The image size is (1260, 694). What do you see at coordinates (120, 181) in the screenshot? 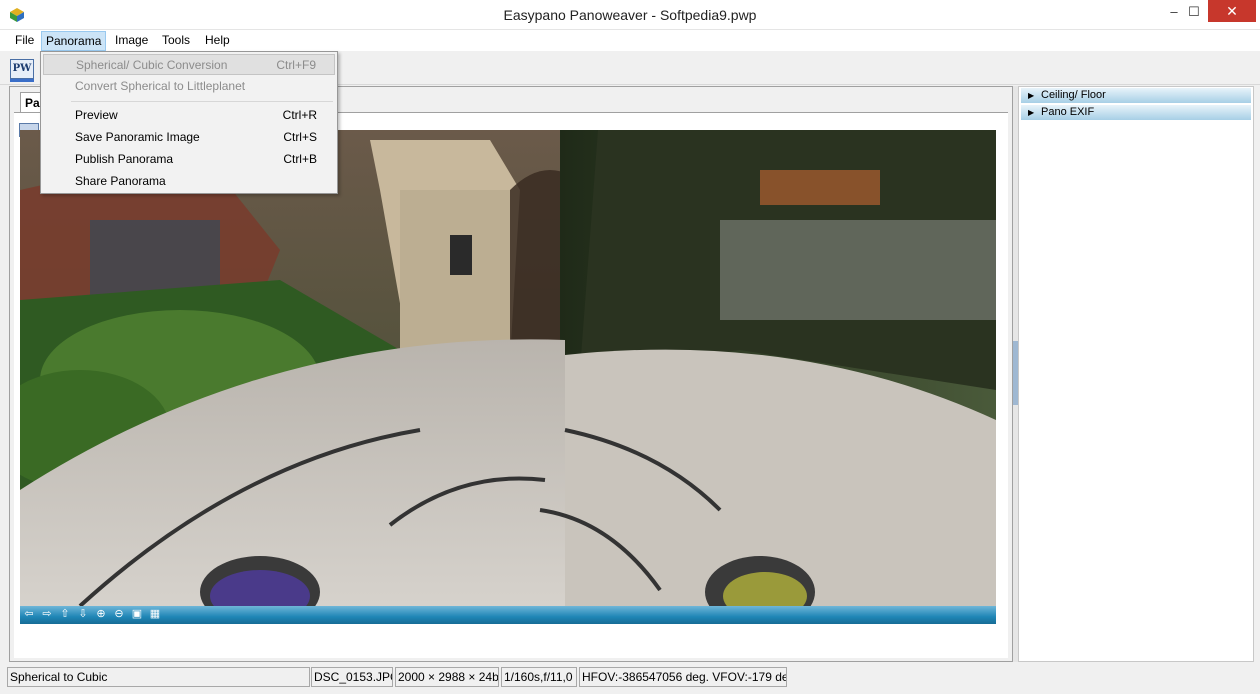
I see `menu-item-label: Share Panorama` at bounding box center [120, 181].